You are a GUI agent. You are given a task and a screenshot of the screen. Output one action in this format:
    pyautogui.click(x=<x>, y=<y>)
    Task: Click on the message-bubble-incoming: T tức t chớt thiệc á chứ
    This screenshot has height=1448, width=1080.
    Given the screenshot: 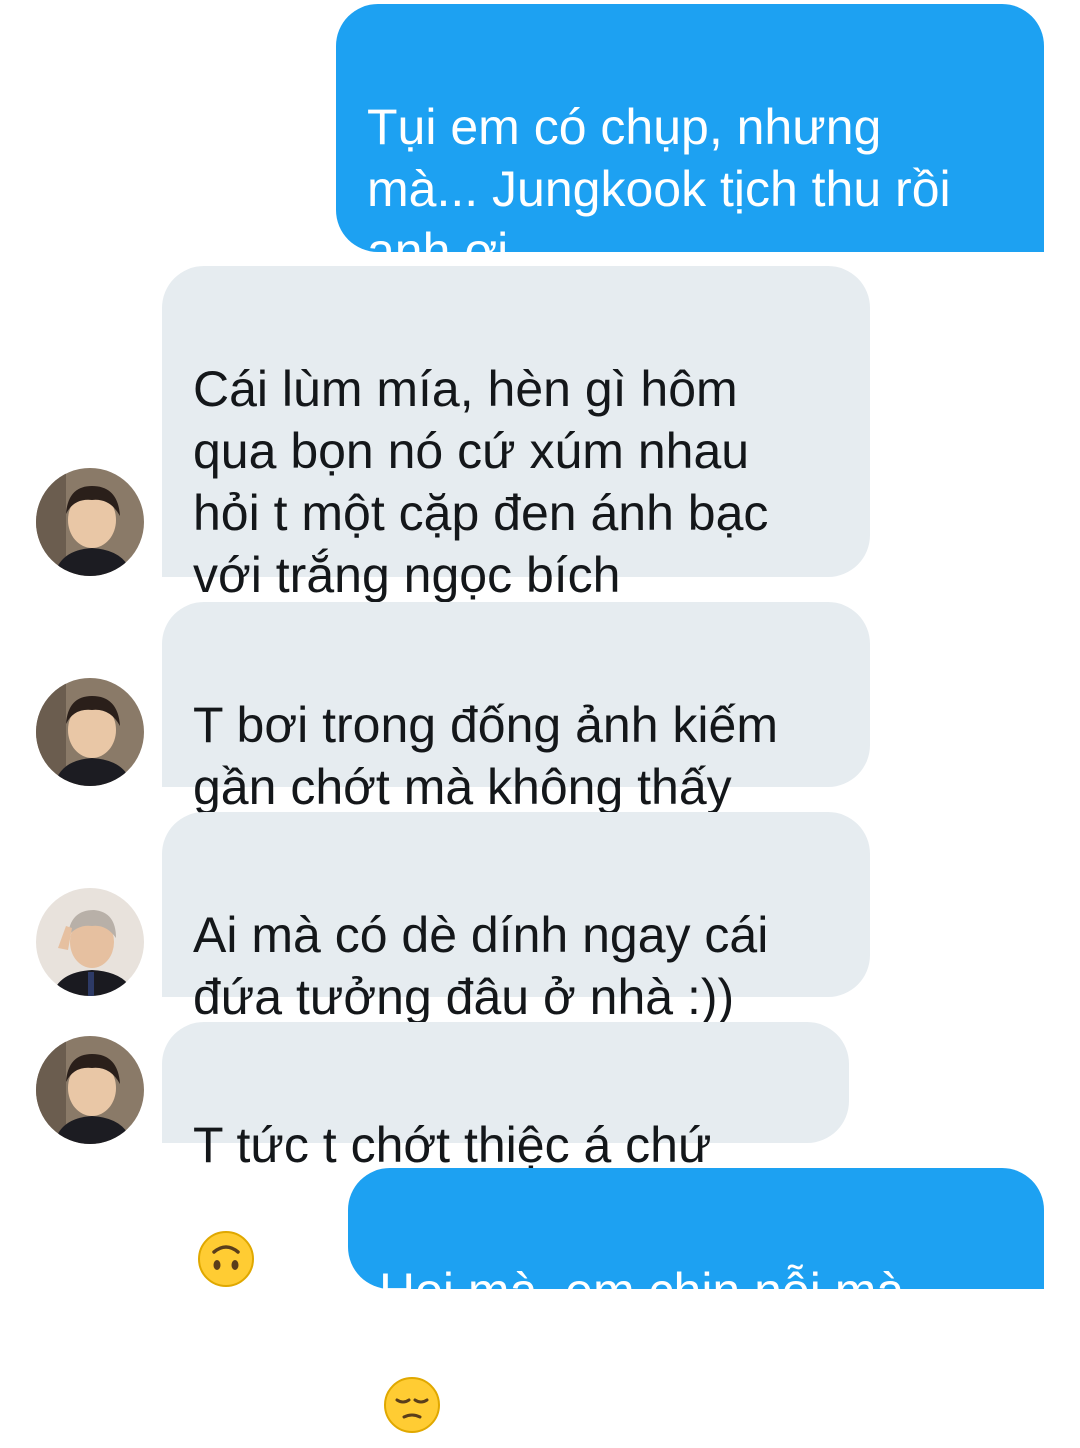 What is the action you would take?
    pyautogui.click(x=505, y=1154)
    